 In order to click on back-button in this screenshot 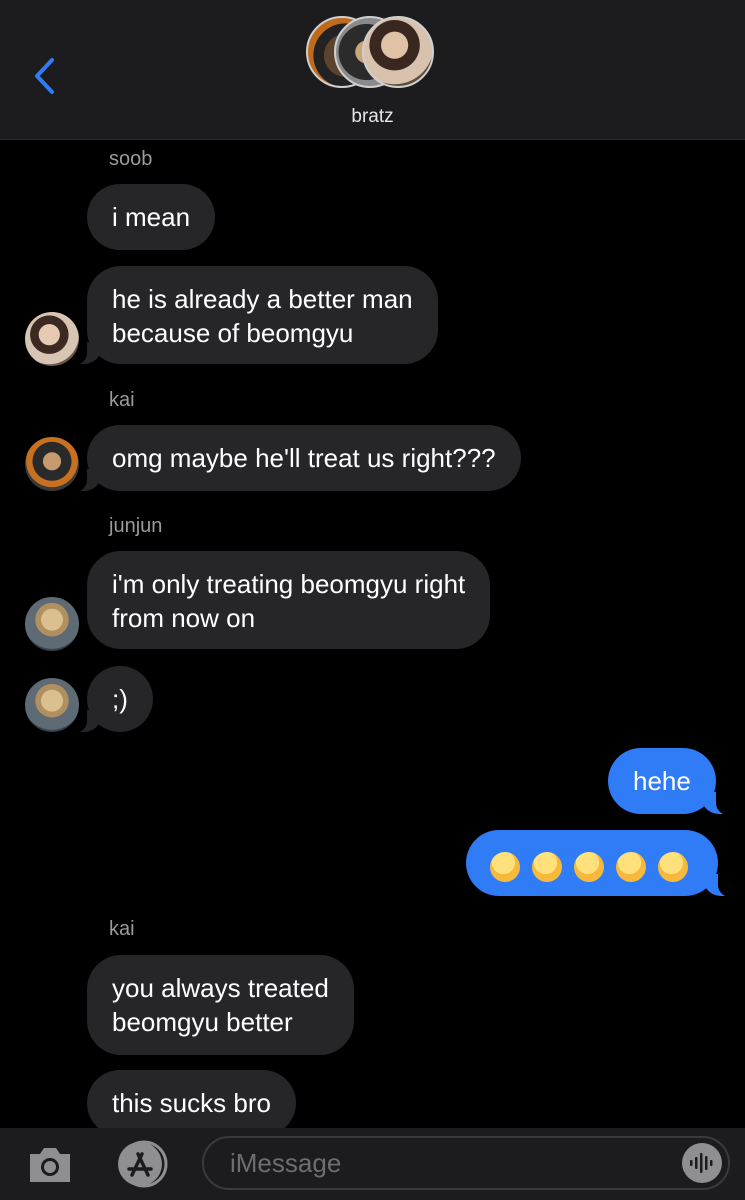, I will do `click(44, 76)`.